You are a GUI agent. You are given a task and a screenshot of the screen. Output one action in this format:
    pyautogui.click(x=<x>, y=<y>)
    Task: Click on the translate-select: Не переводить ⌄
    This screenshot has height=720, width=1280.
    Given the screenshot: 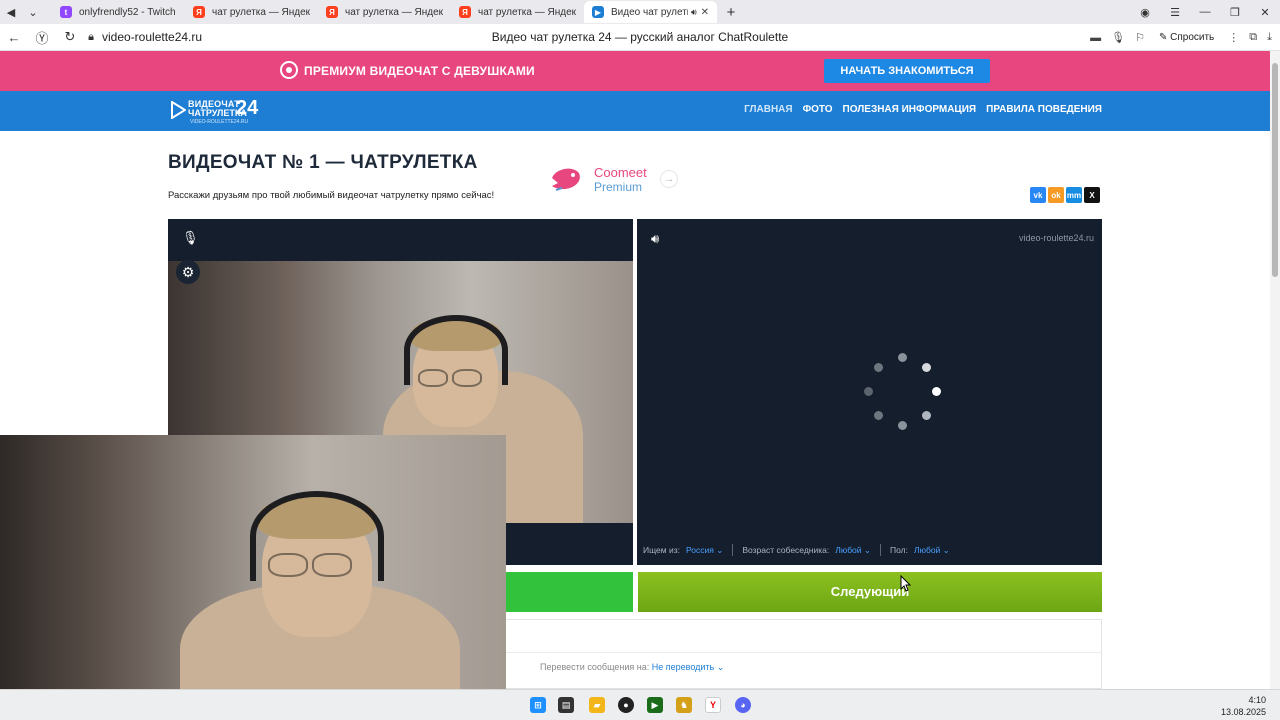 What is the action you would take?
    pyautogui.click(x=688, y=667)
    